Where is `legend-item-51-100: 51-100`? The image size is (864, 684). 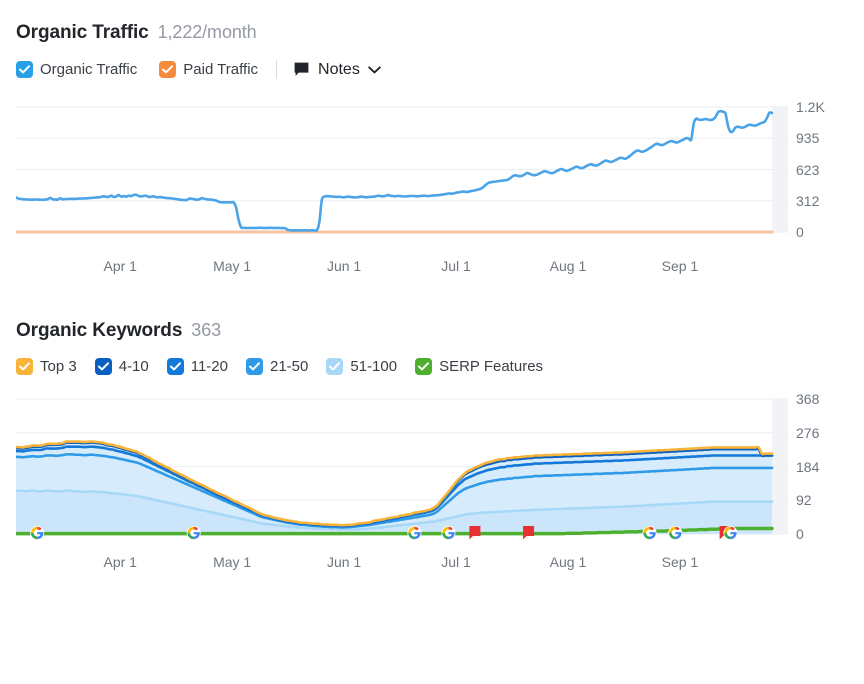
legend-item-51-100: 51-100 is located at coordinates (361, 366).